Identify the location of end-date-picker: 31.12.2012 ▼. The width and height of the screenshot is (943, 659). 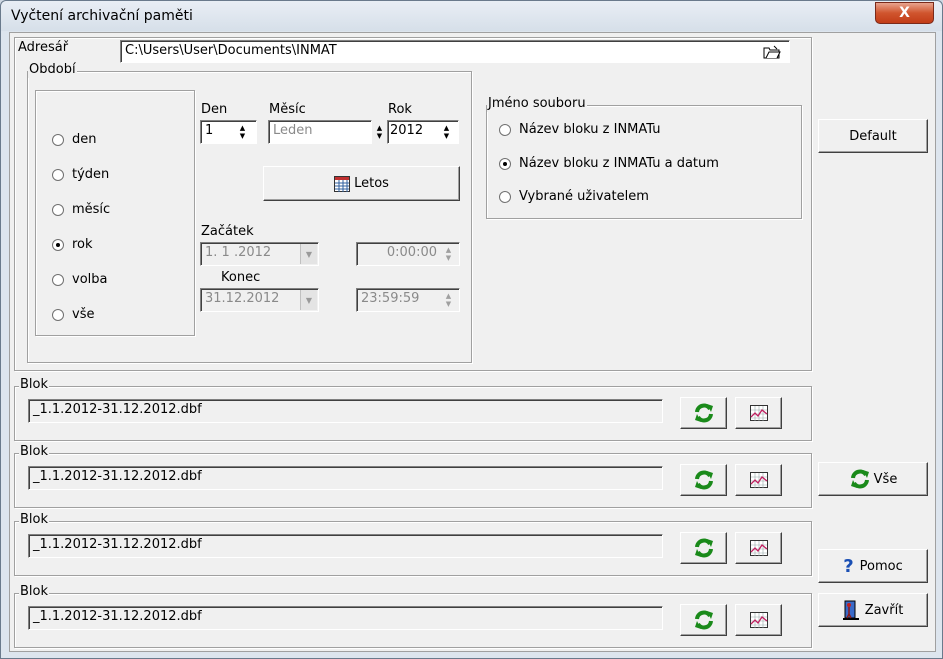
(259, 300).